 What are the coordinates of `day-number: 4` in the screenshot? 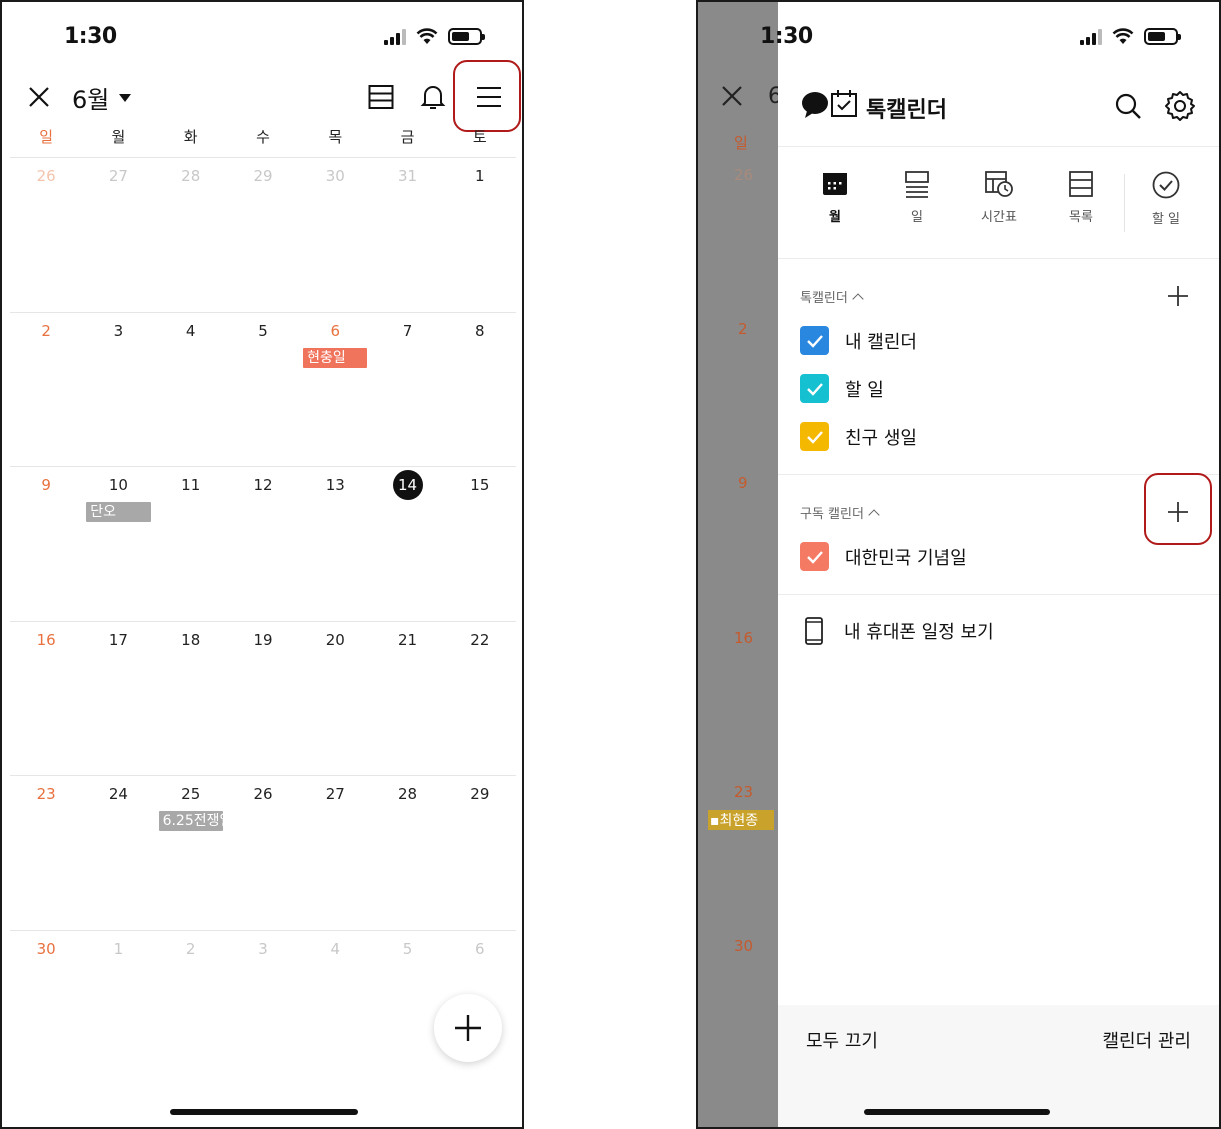 It's located at (335, 948).